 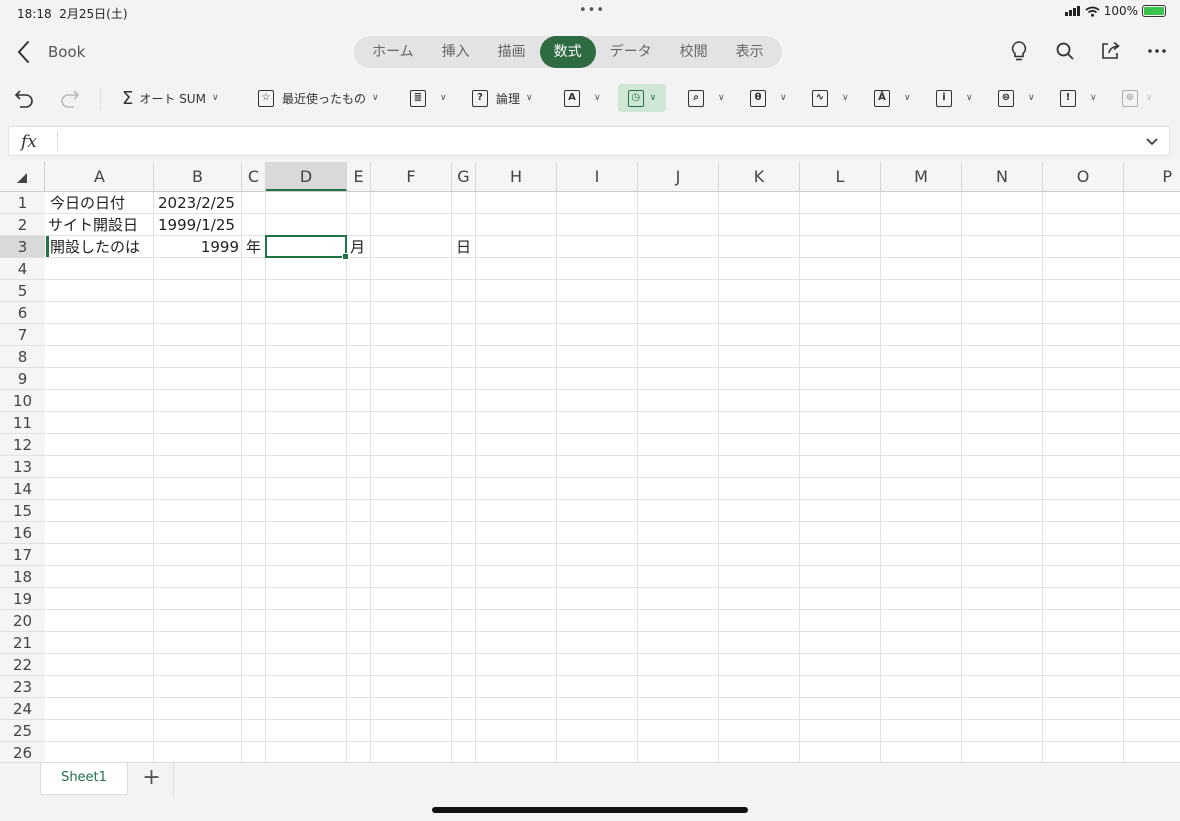 What do you see at coordinates (1002, 176) in the screenshot?
I see `col-header-N: N` at bounding box center [1002, 176].